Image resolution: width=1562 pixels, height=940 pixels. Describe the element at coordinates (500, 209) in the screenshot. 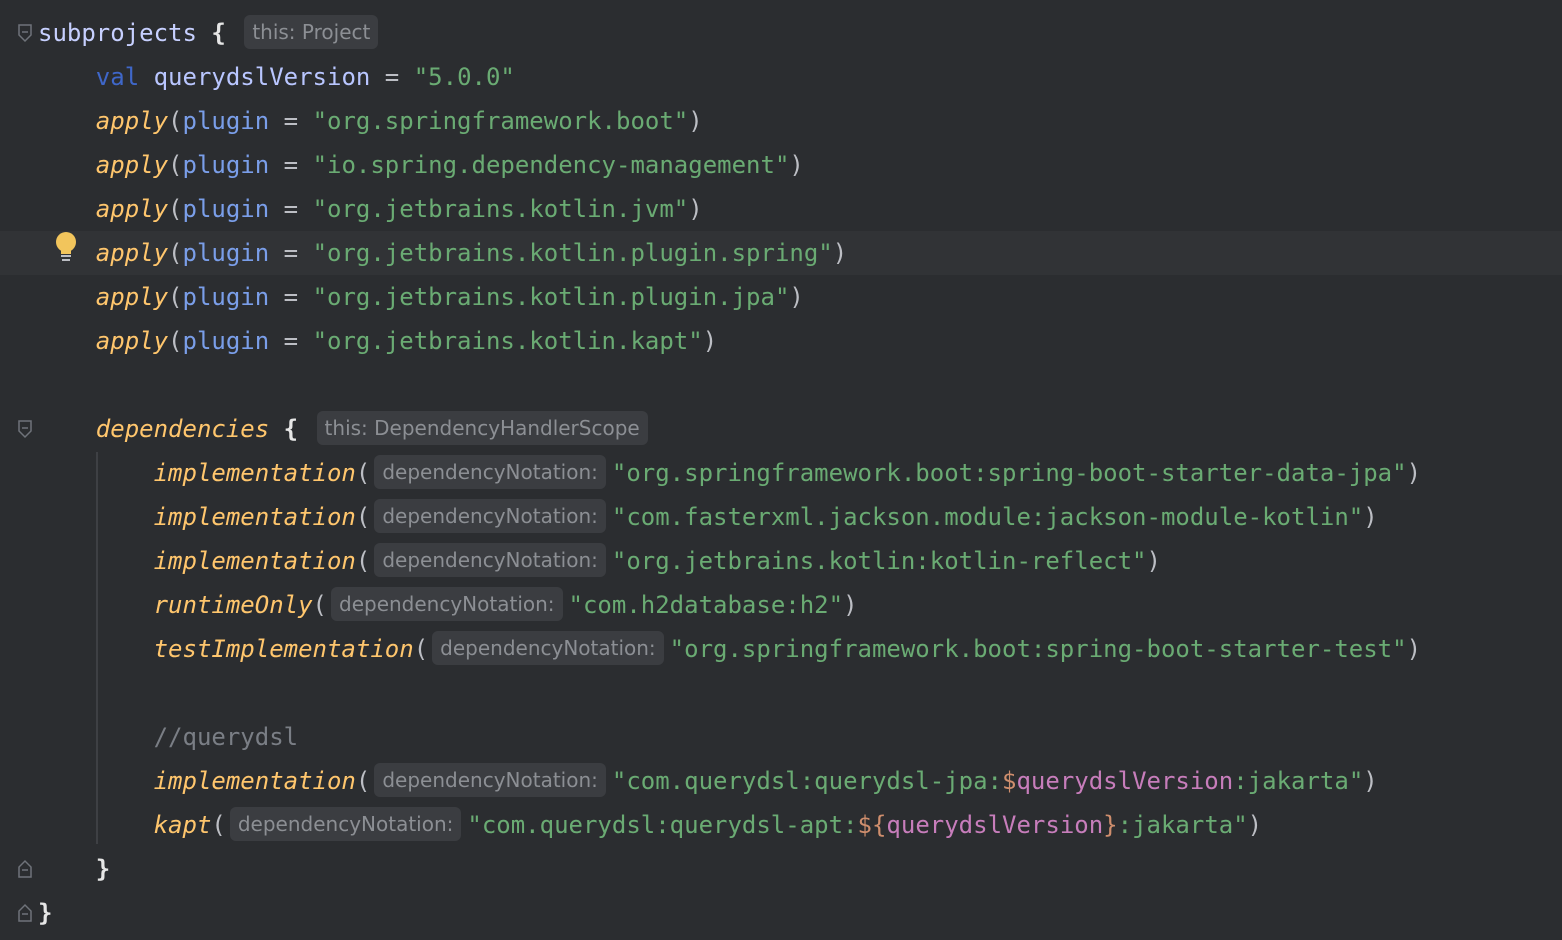

I see `code-token: "org.jetbrains.kotlin.jvm"` at that location.